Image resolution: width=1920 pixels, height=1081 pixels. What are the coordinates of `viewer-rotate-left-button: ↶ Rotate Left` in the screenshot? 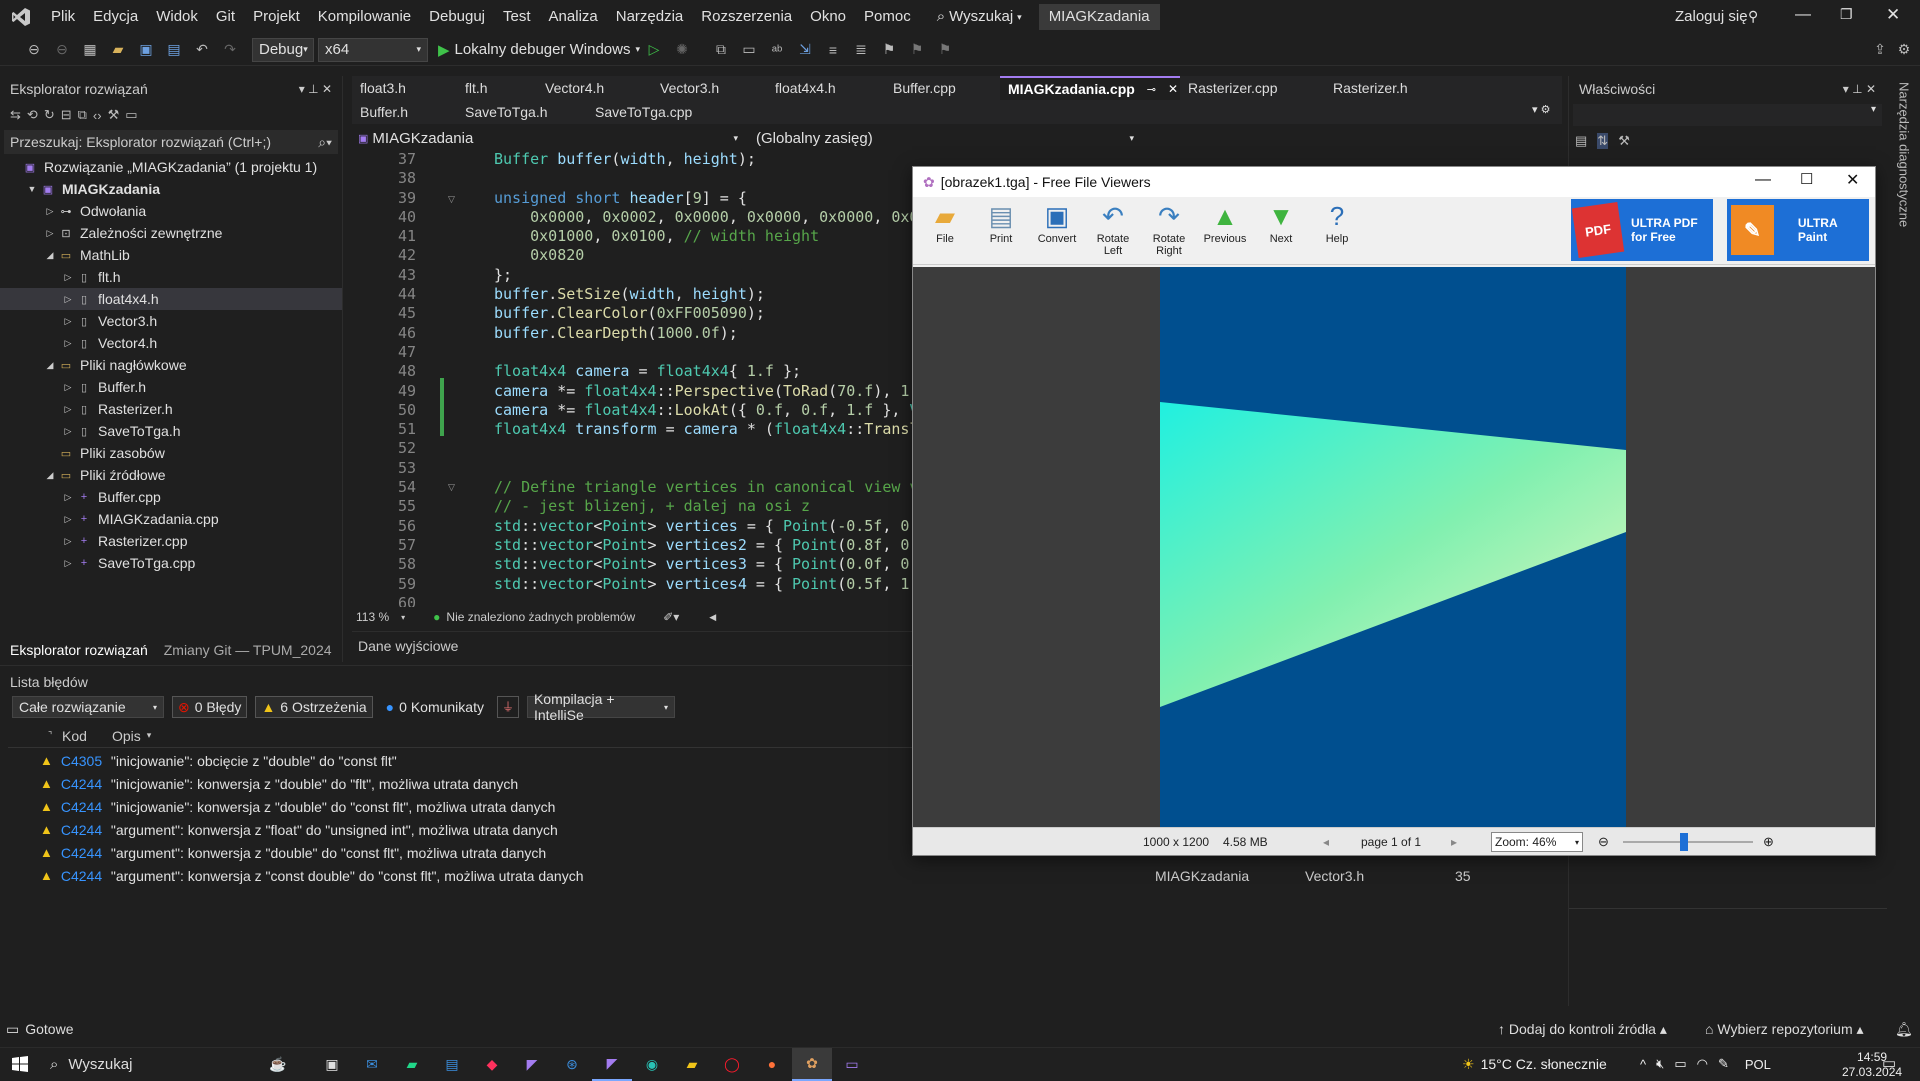 It's located at (1113, 229).